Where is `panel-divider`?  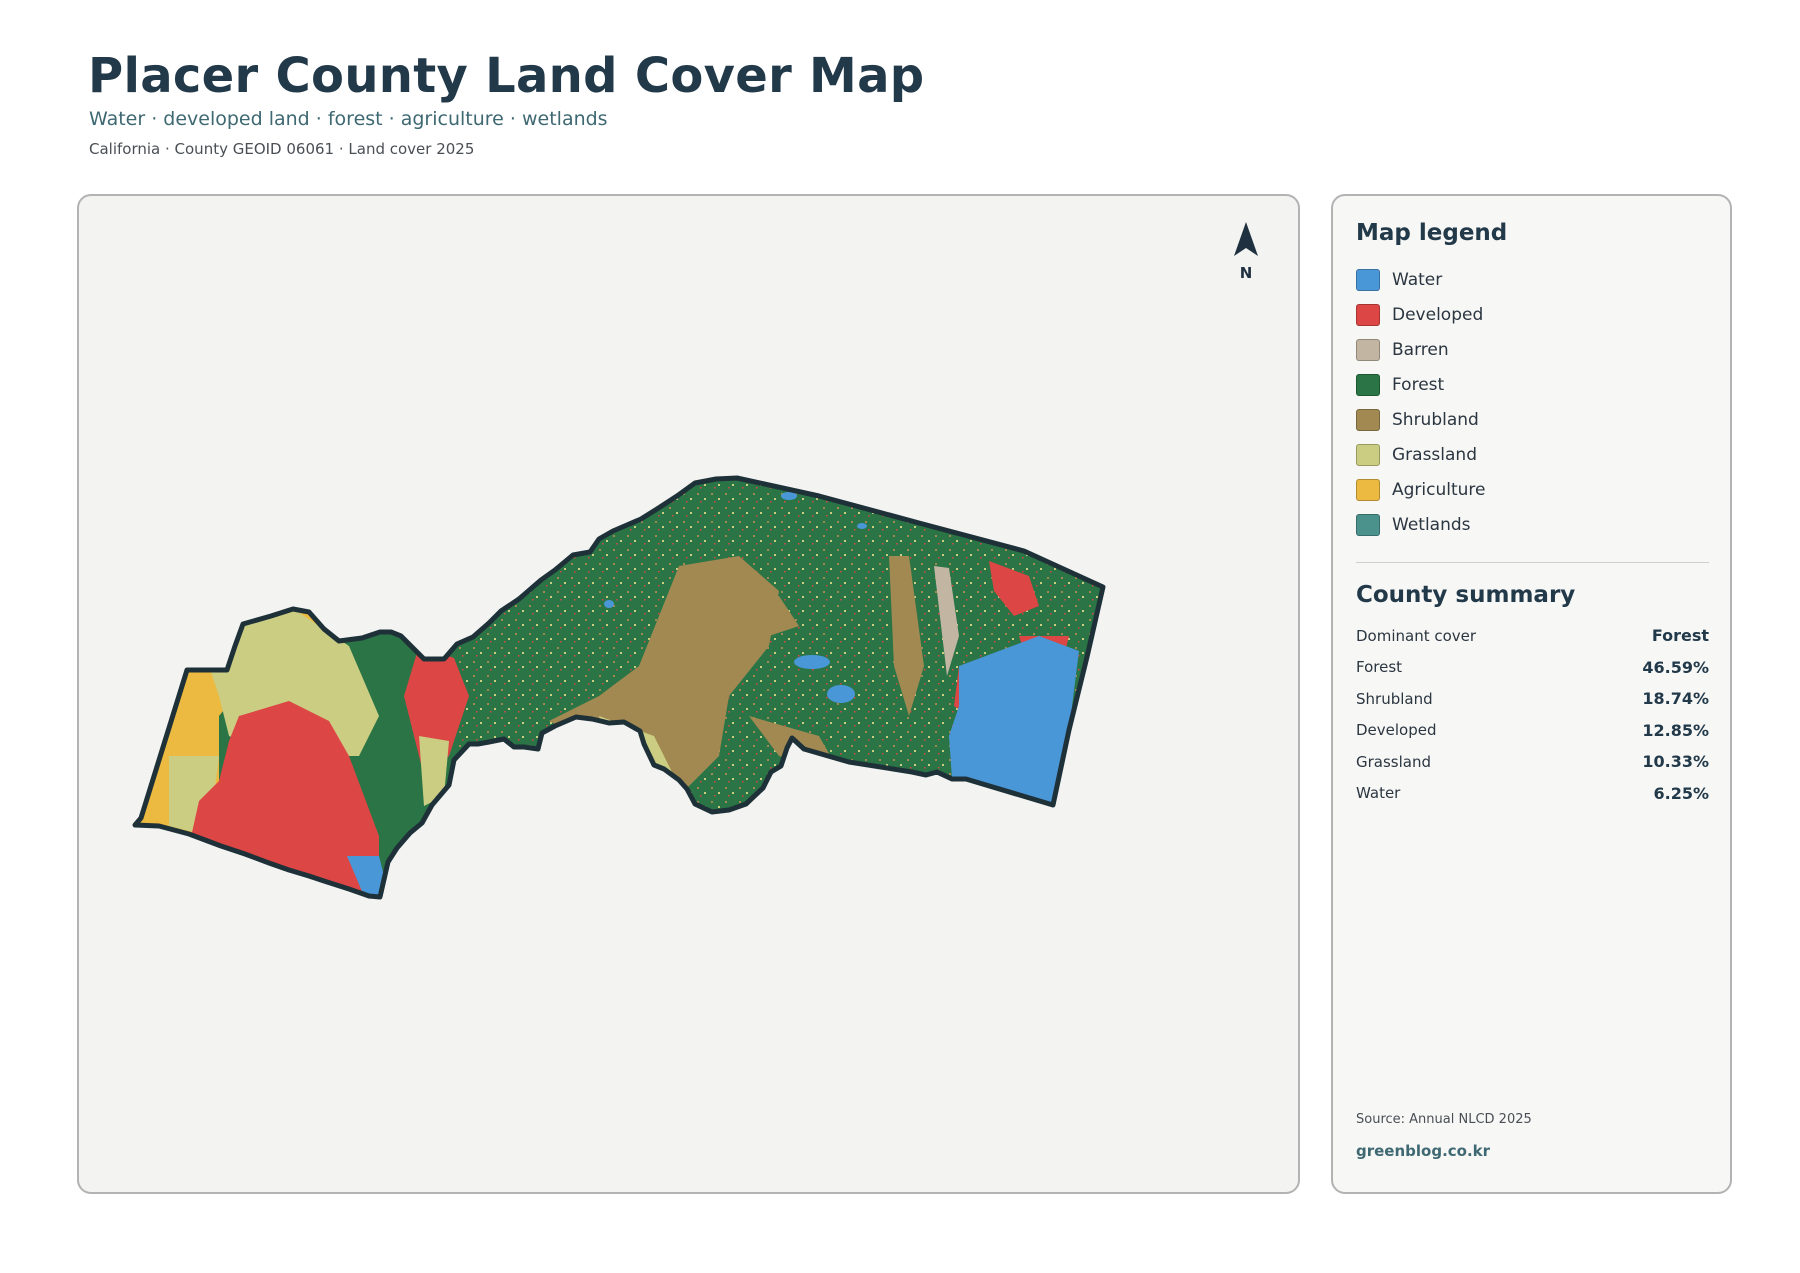 panel-divider is located at coordinates (1532, 562).